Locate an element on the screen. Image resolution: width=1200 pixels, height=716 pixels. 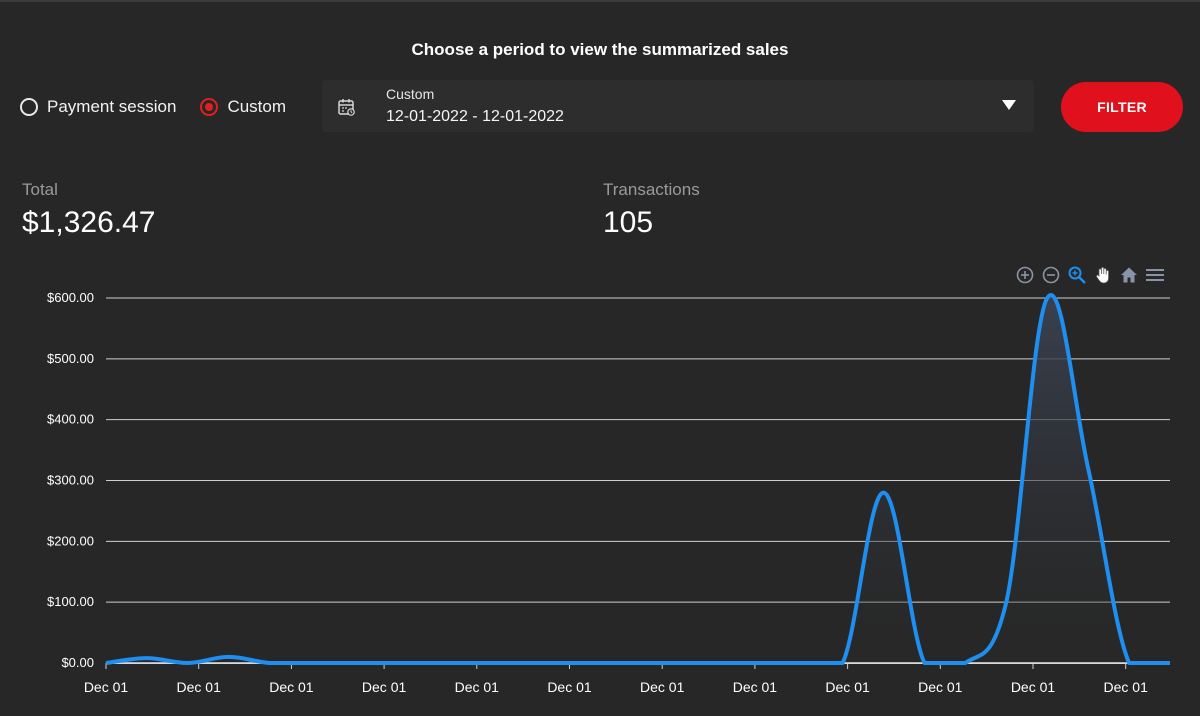
y-tick-label: $400.00 is located at coordinates (70, 419).